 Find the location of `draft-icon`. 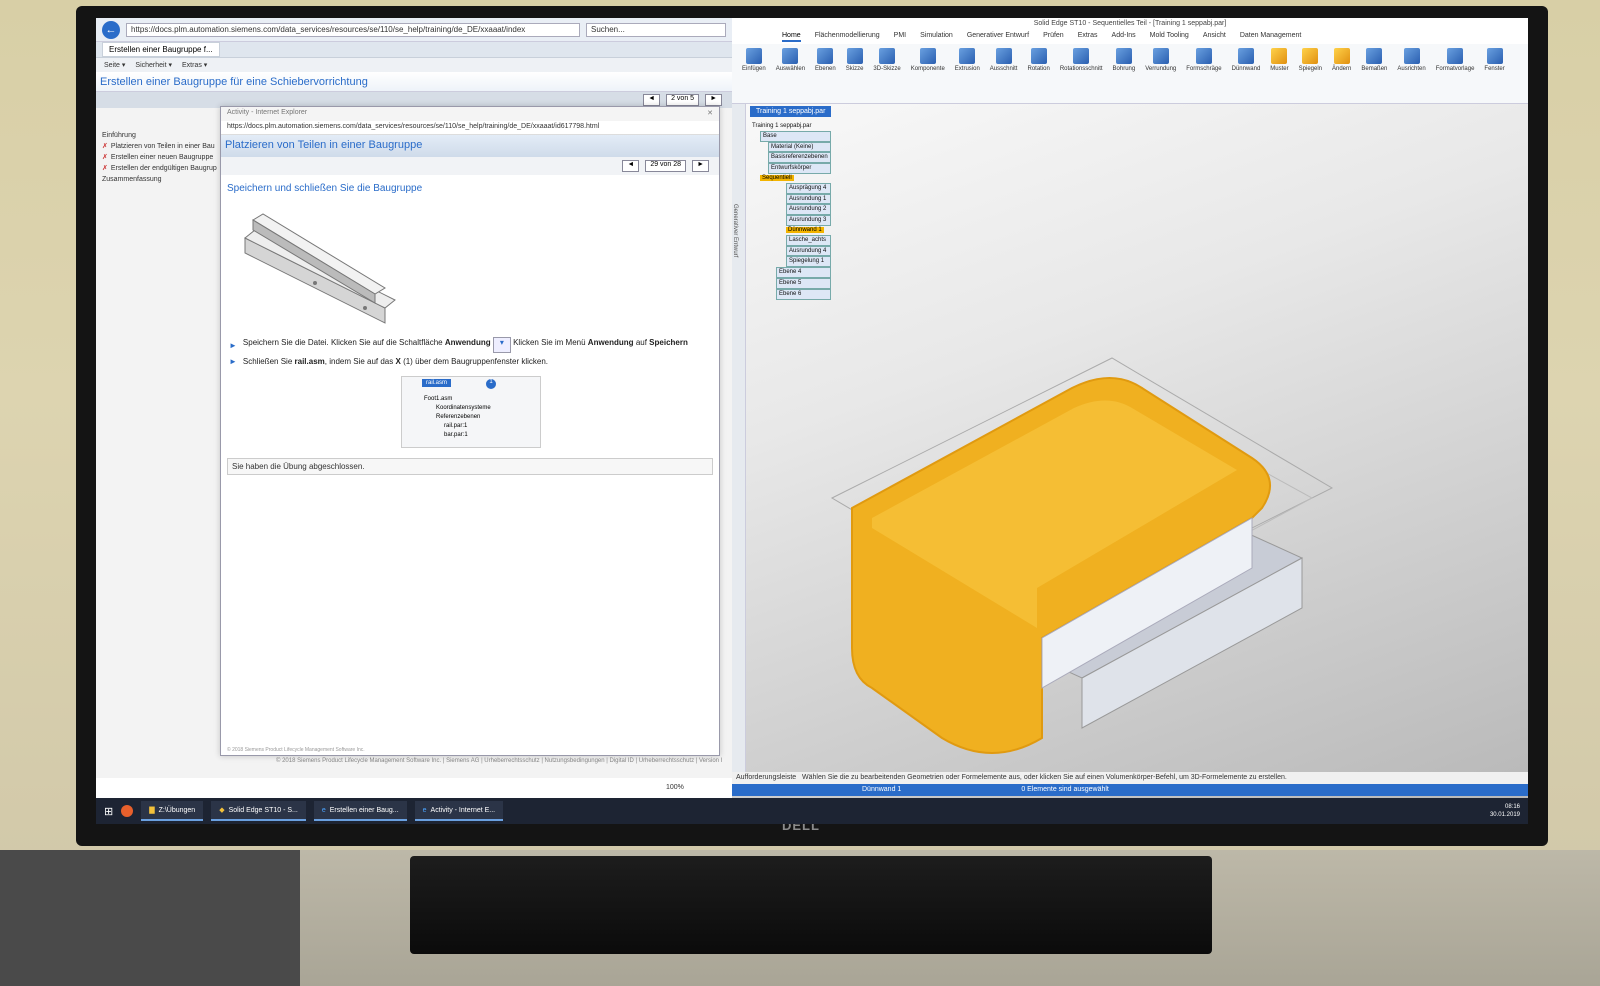

draft-icon is located at coordinates (1203, 56).